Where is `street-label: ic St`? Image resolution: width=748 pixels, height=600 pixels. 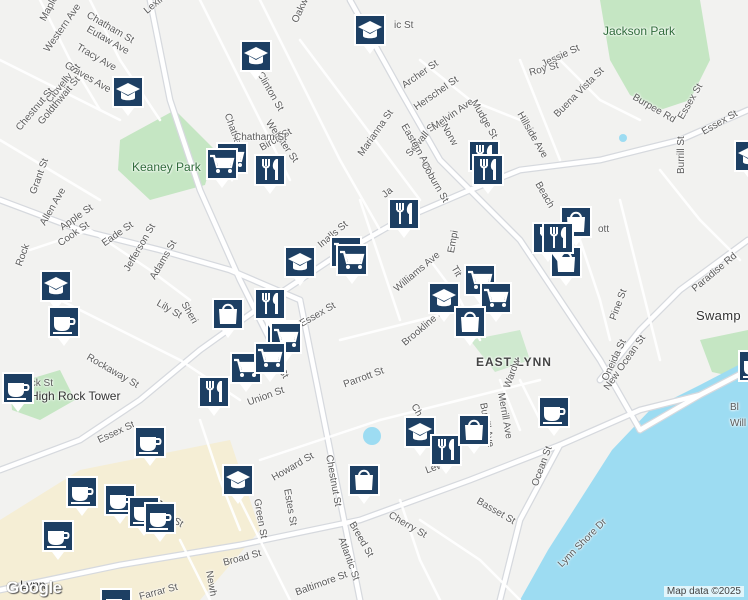 street-label: ic St is located at coordinates (404, 25).